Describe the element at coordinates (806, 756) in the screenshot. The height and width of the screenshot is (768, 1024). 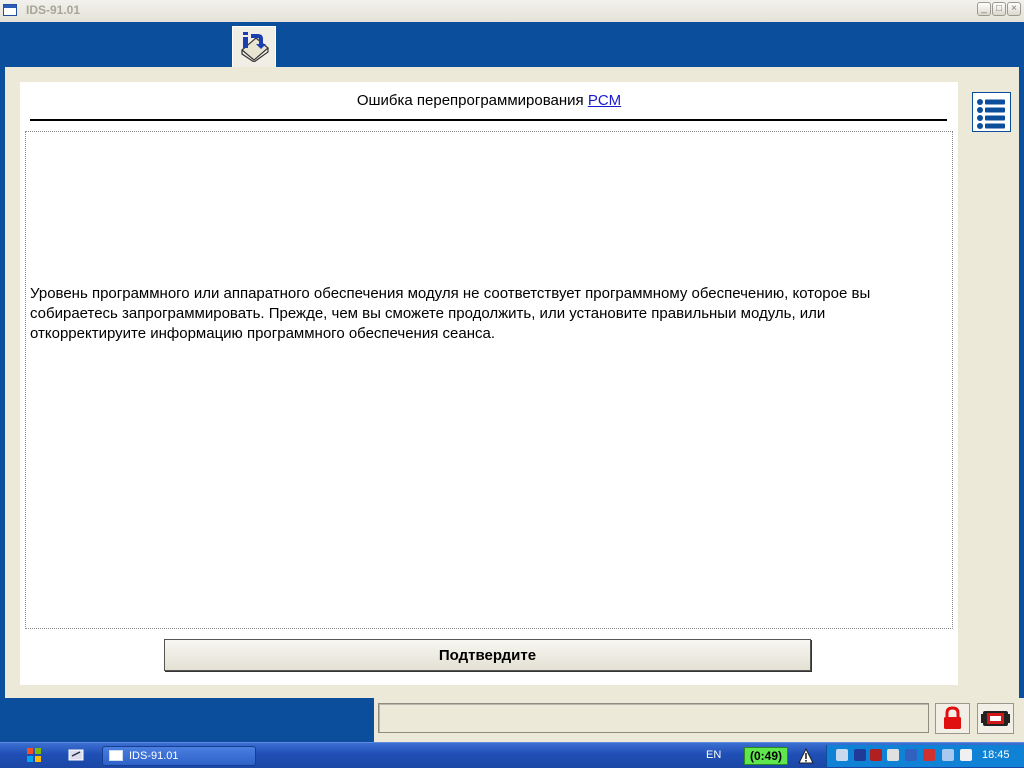
I see `warning-icon` at that location.